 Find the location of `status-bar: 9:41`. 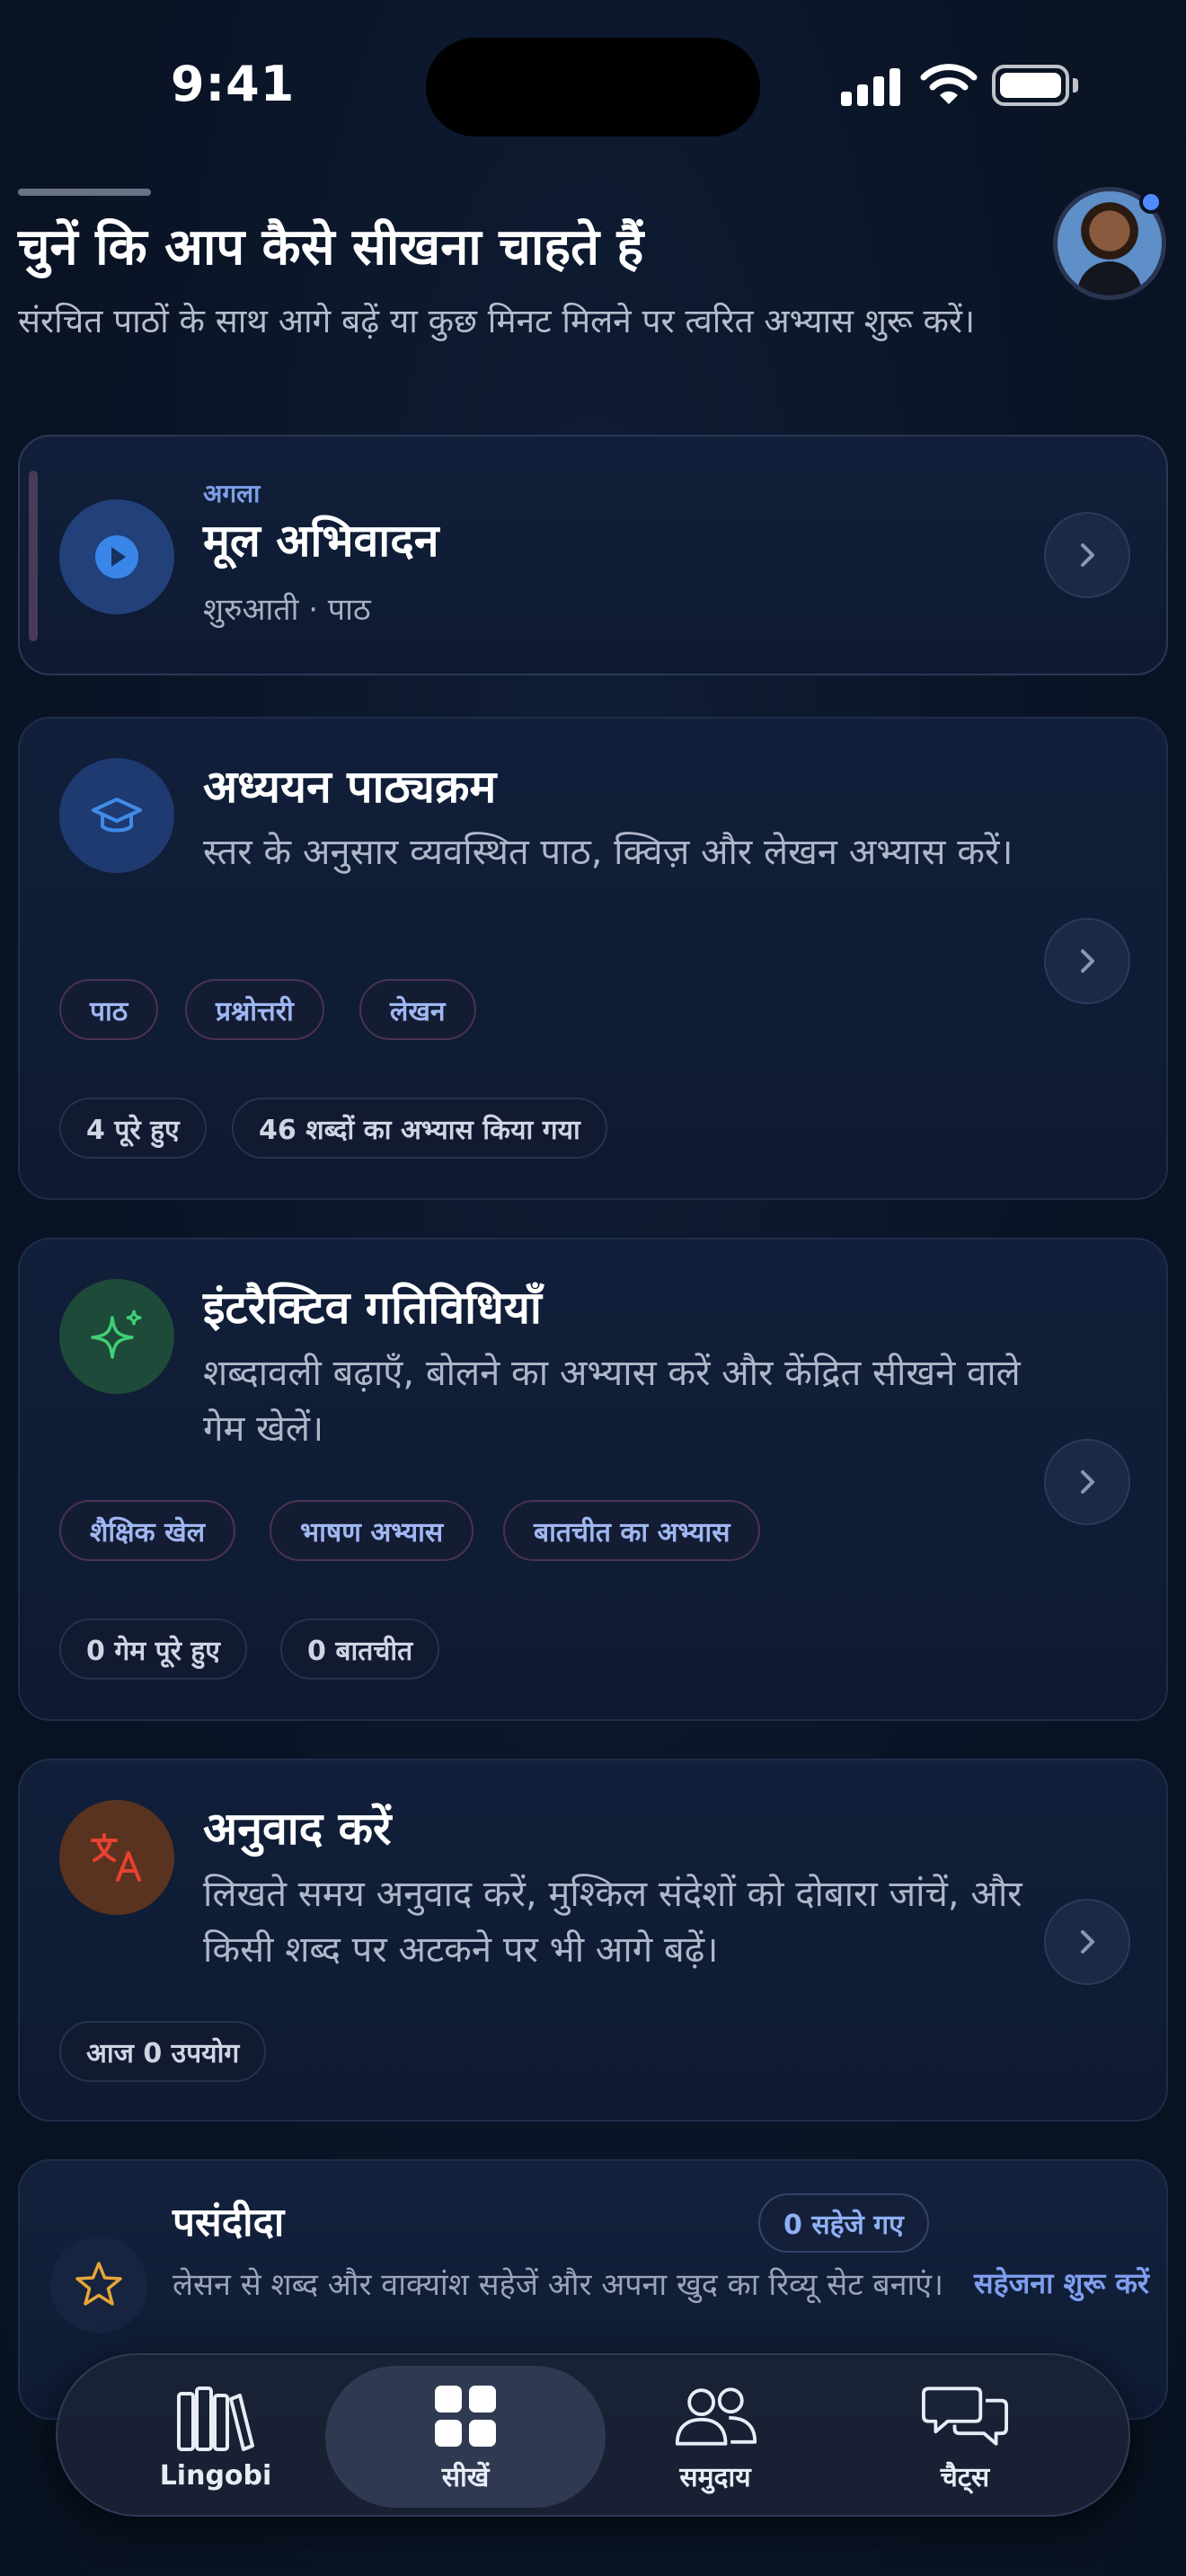

status-bar: 9:41 is located at coordinates (593, 85).